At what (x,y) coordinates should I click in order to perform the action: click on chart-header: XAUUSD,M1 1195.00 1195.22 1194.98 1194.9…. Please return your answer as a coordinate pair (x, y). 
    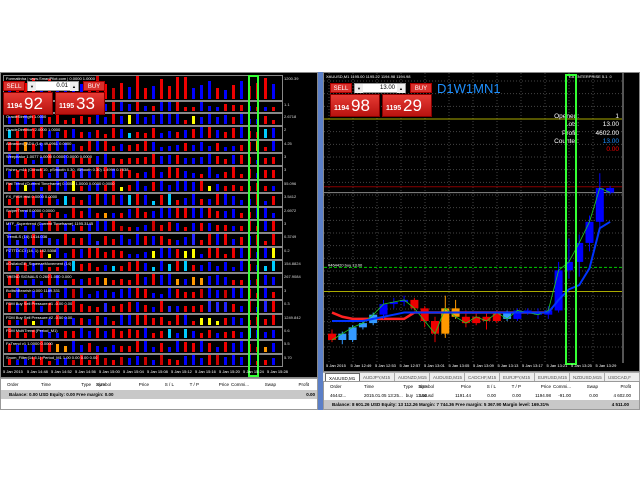
    Looking at the image, I should click on (368, 76).